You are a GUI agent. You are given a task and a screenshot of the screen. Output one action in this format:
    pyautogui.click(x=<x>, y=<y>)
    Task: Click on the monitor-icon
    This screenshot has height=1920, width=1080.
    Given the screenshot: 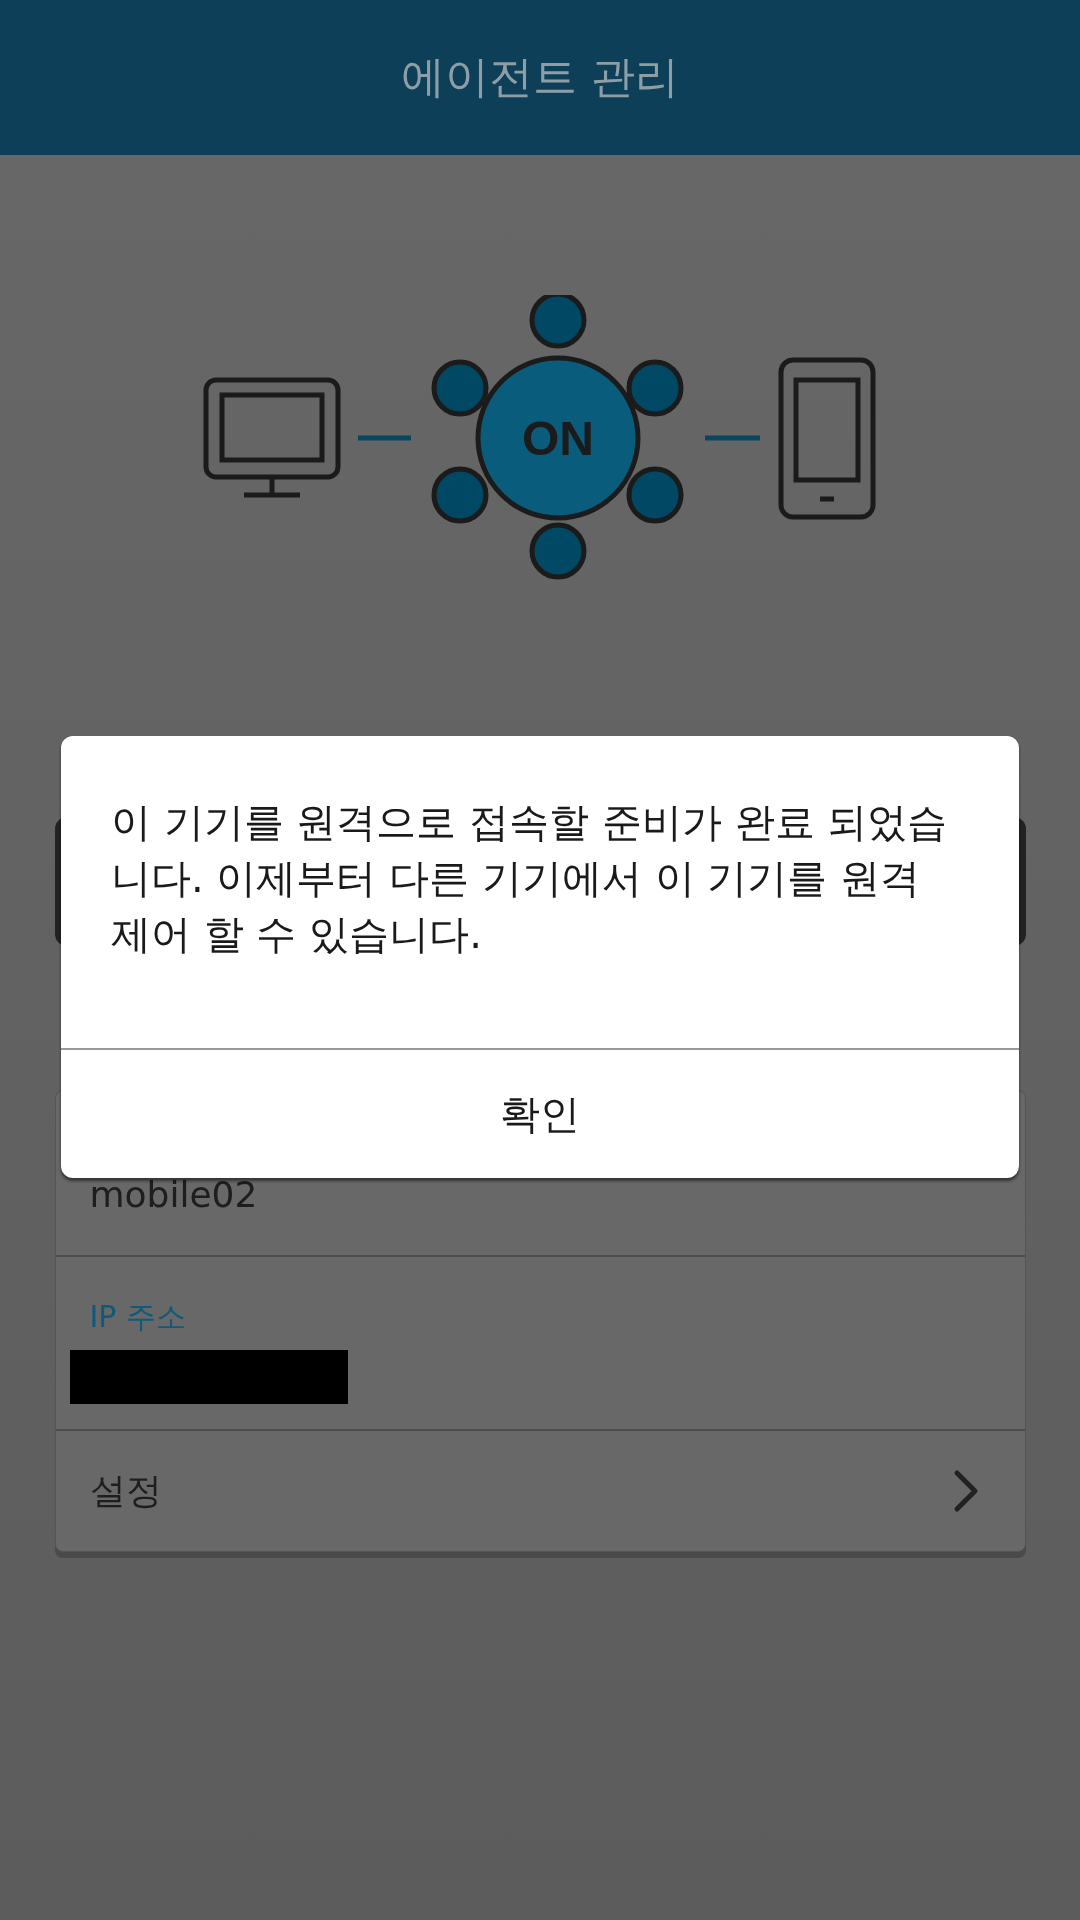 What is the action you would take?
    pyautogui.click(x=271, y=437)
    